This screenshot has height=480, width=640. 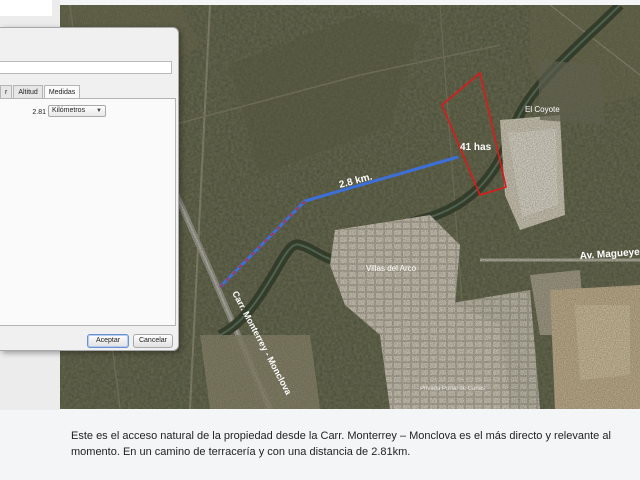 What do you see at coordinates (476, 147) in the screenshot?
I see `label-area: 41 has` at bounding box center [476, 147].